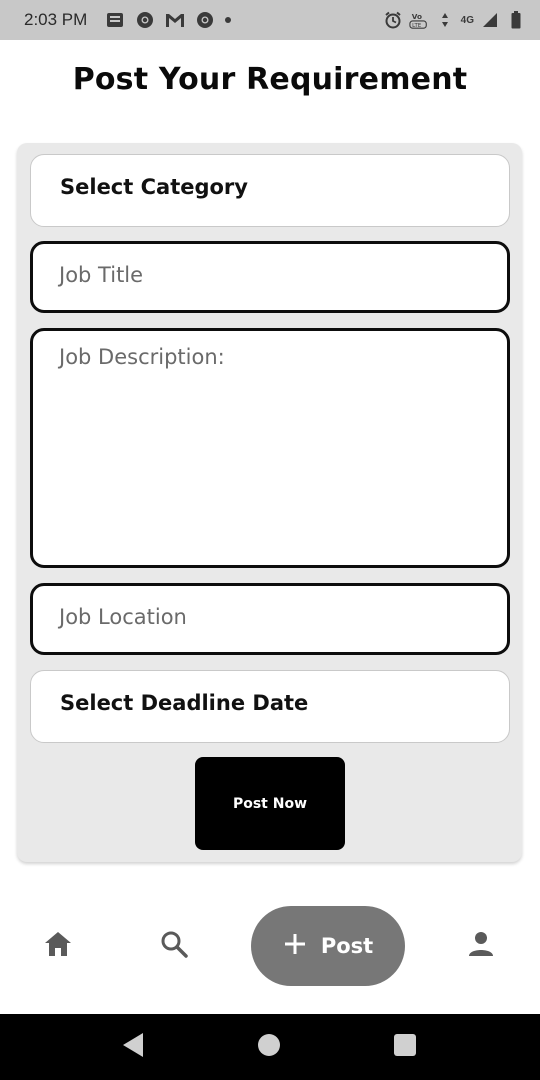  I want to click on nav-post-button: Post, so click(328, 946).